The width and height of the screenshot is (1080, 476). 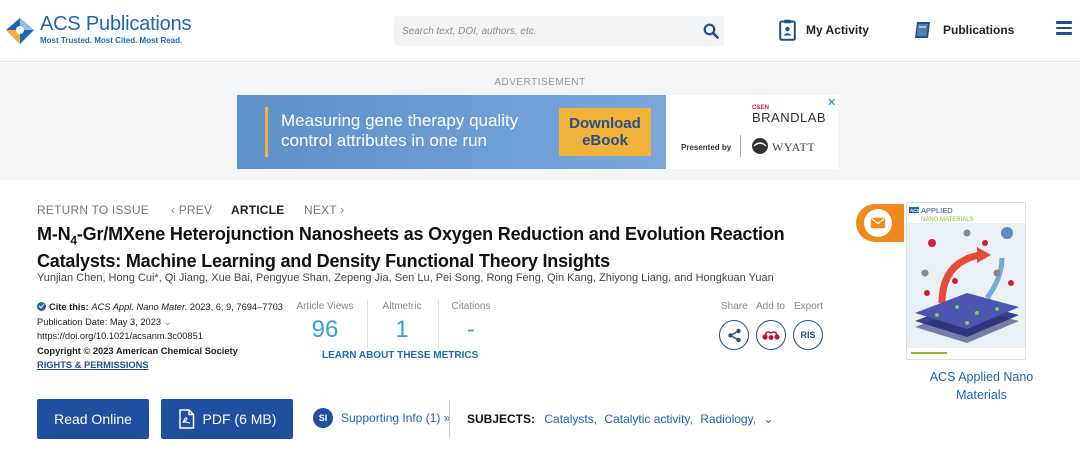 What do you see at coordinates (837, 30) in the screenshot?
I see `my-activity-label: My Activity` at bounding box center [837, 30].